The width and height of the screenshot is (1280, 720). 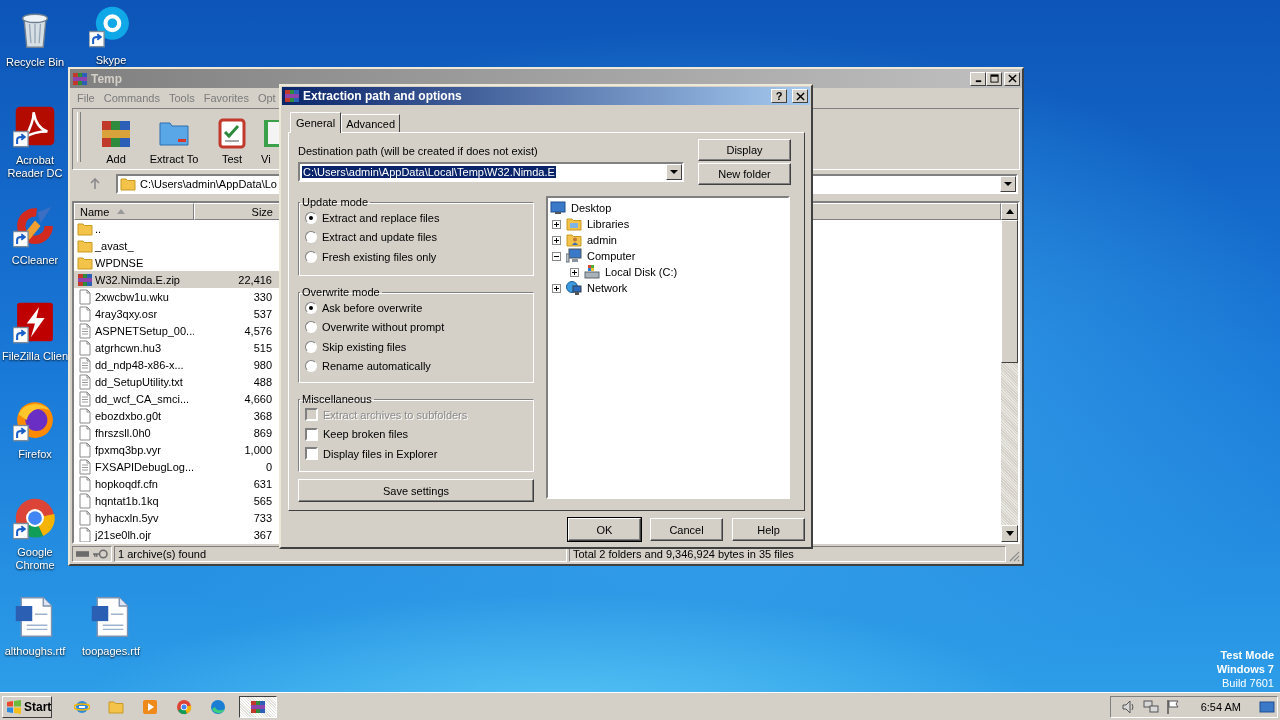 What do you see at coordinates (779, 96) in the screenshot?
I see `help-button: ?` at bounding box center [779, 96].